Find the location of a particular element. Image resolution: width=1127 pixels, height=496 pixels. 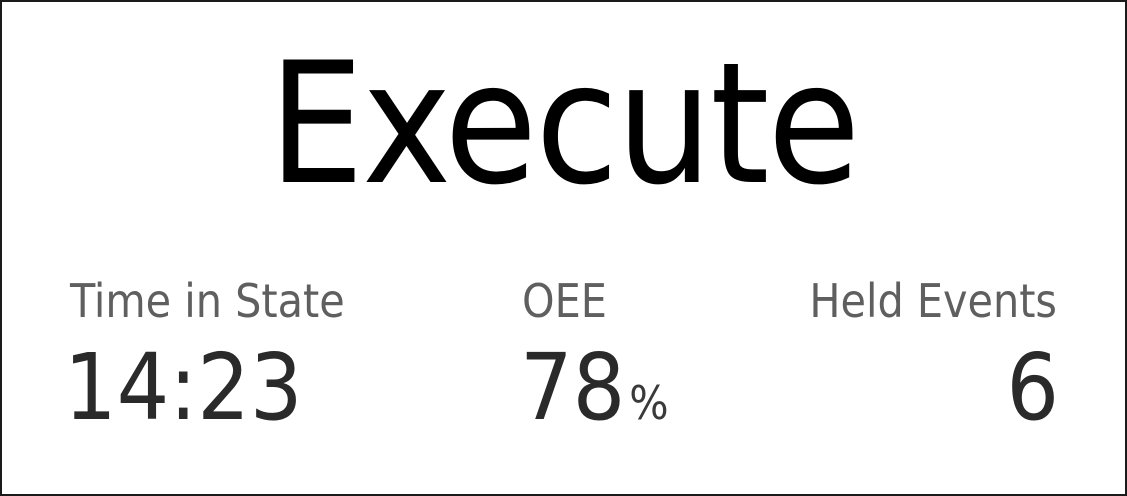

time-in-state-value: 14:23 is located at coordinates (183, 387).